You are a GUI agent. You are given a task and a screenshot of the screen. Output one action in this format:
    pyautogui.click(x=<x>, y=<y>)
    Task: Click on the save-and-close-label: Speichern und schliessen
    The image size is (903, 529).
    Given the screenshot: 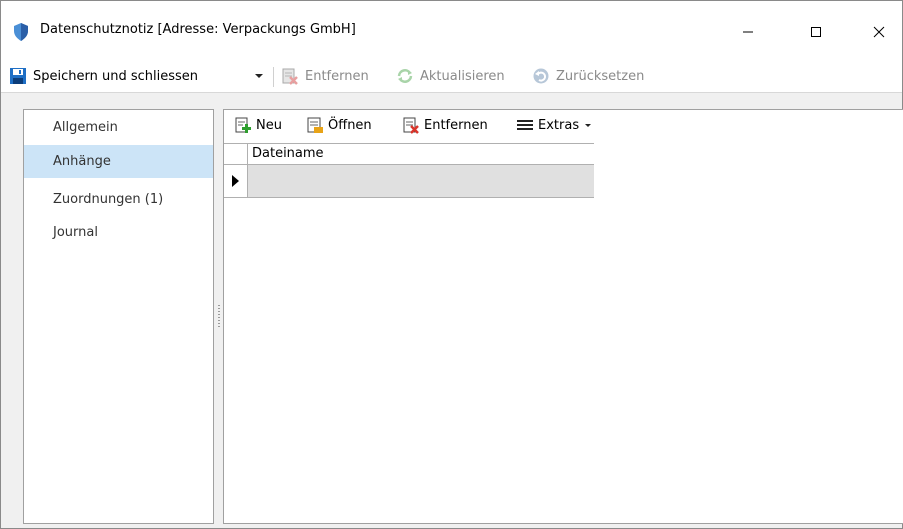 What is the action you would take?
    pyautogui.click(x=116, y=76)
    